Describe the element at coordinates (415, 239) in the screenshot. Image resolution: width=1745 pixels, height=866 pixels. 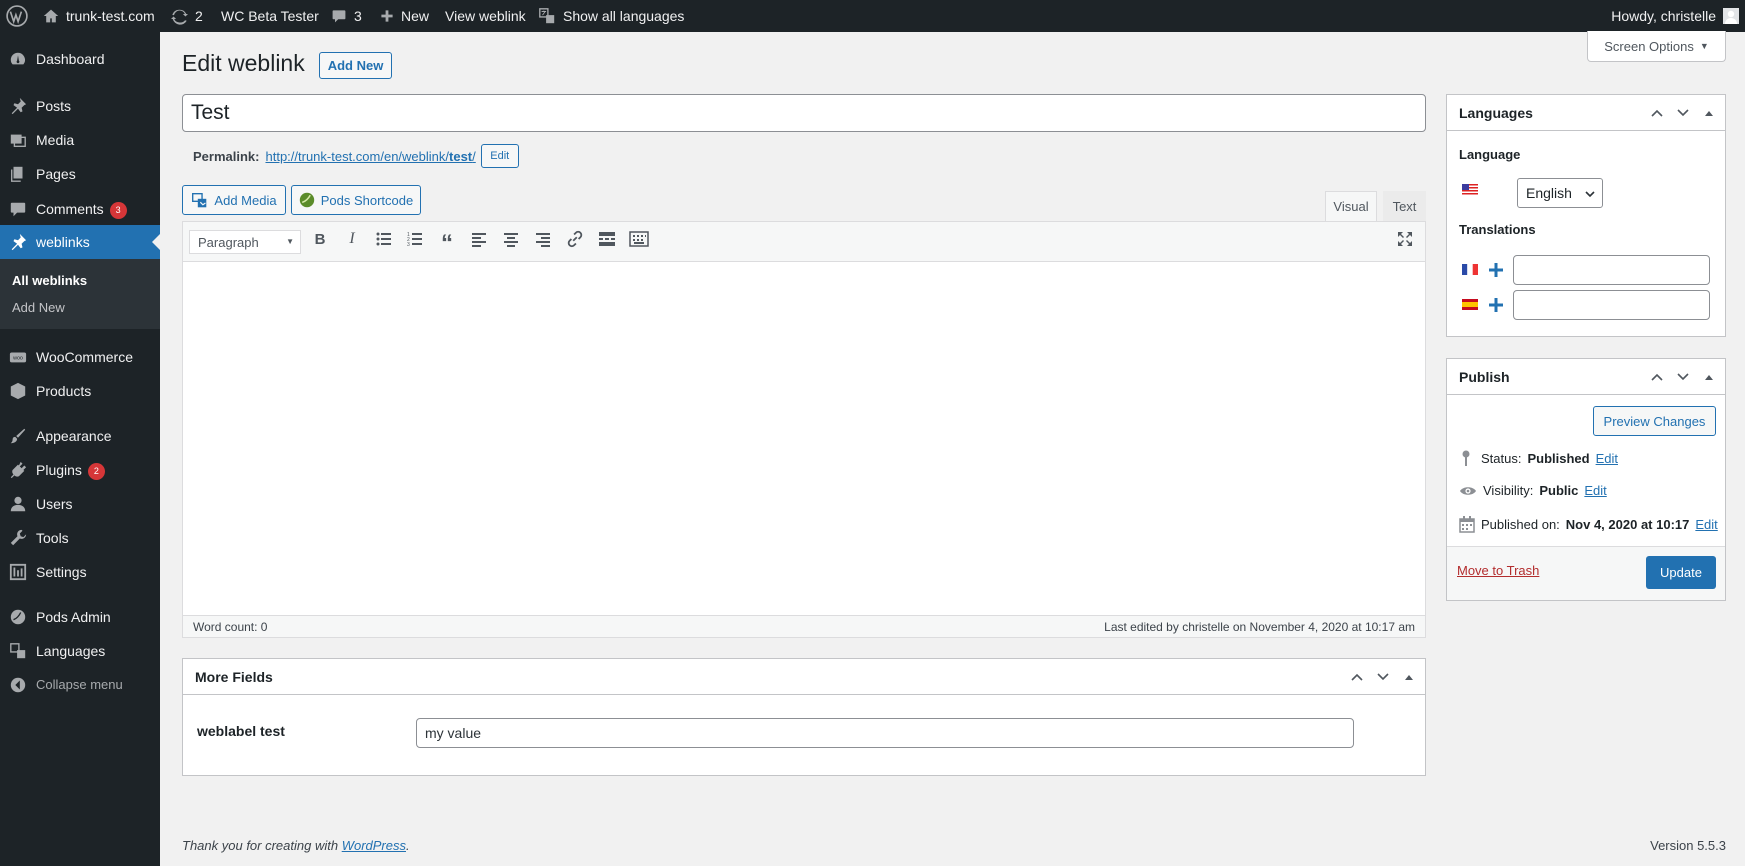
I see `numbered-list-icon: 123` at that location.